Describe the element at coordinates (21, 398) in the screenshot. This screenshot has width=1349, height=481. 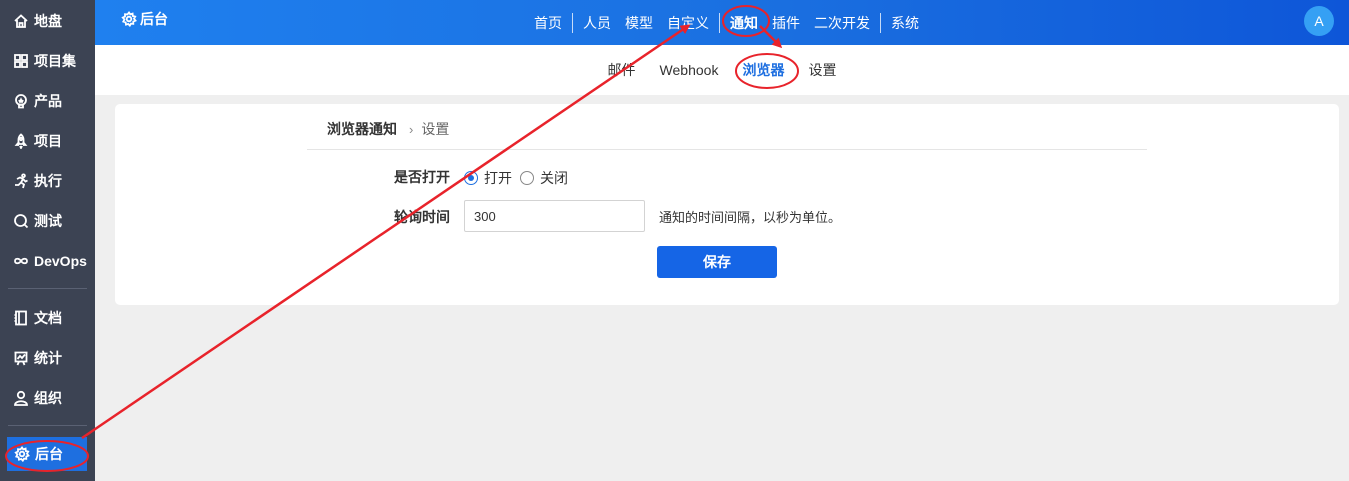
I see `user-icon` at that location.